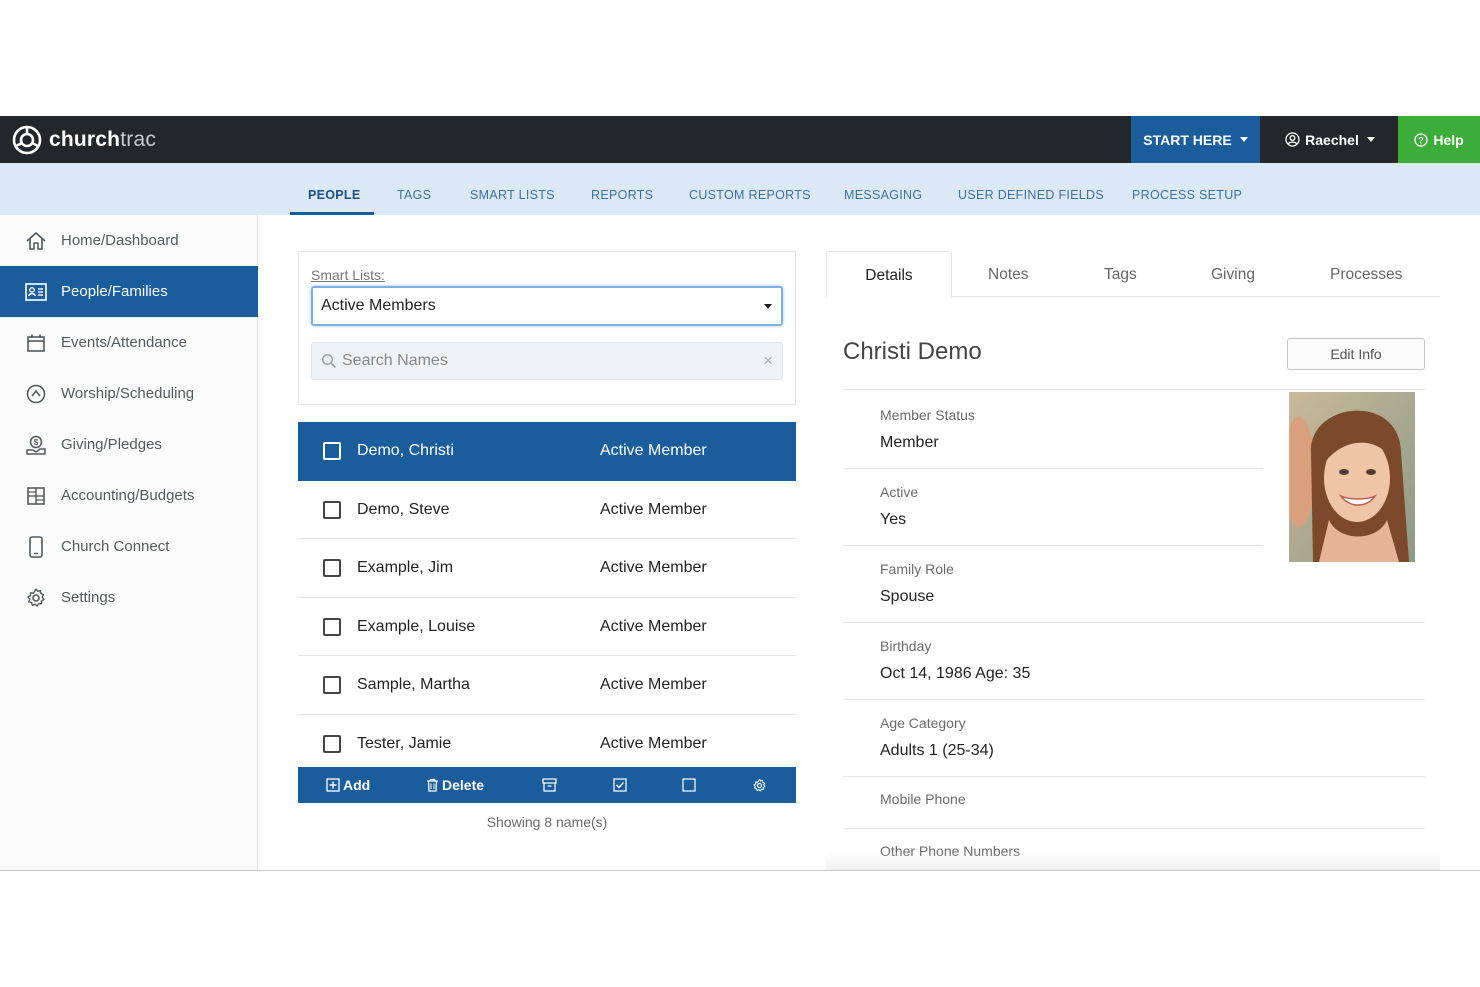  What do you see at coordinates (547, 451) in the screenshot?
I see `person-row: Demo, Christi Active Member` at bounding box center [547, 451].